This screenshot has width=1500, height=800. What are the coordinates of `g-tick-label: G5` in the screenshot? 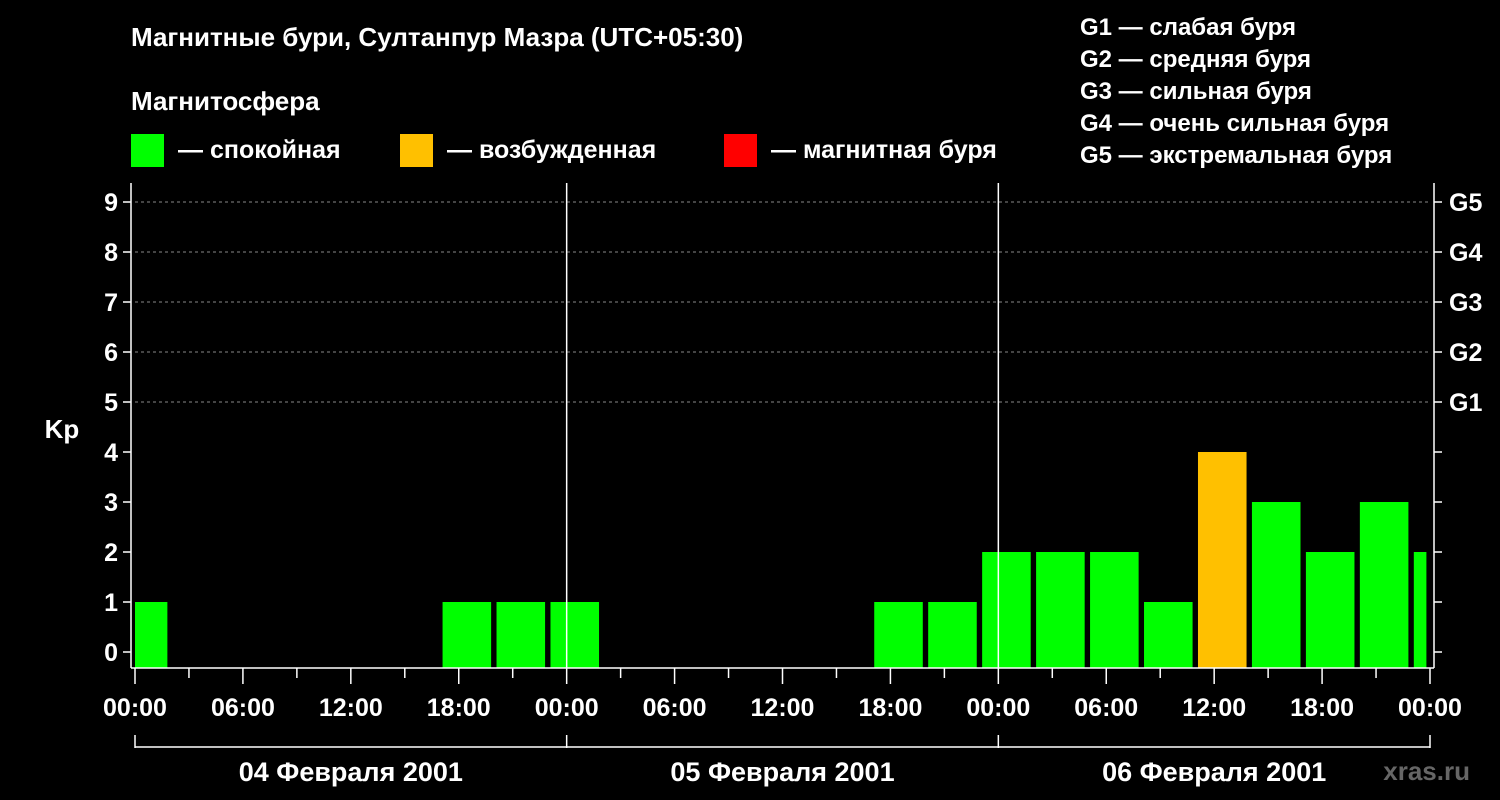 It's located at (1465, 203).